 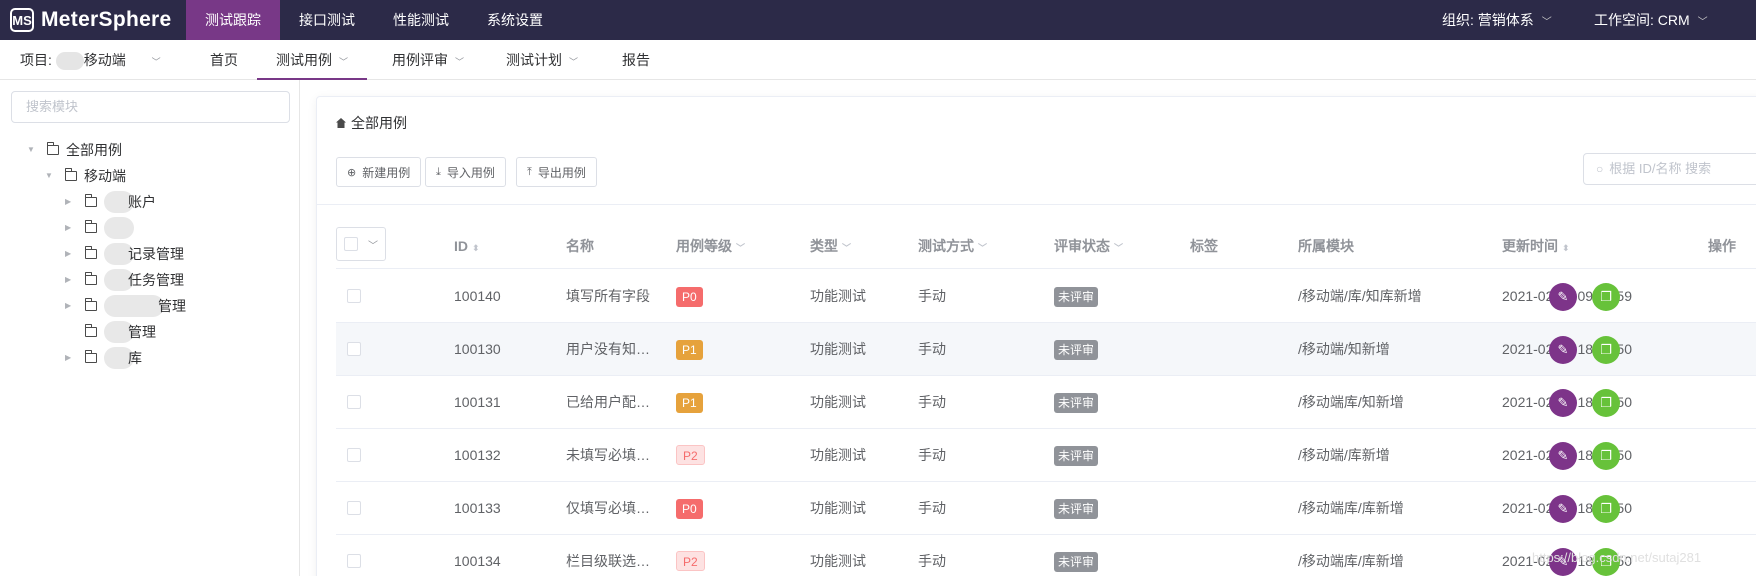 I want to click on tree-node: ▶ 管理, so click(x=125, y=306).